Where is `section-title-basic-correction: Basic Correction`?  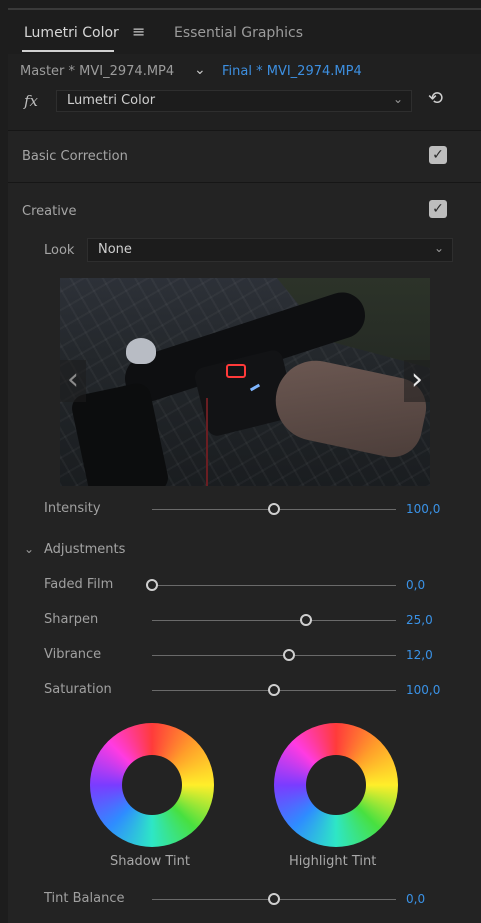 section-title-basic-correction: Basic Correction is located at coordinates (75, 156).